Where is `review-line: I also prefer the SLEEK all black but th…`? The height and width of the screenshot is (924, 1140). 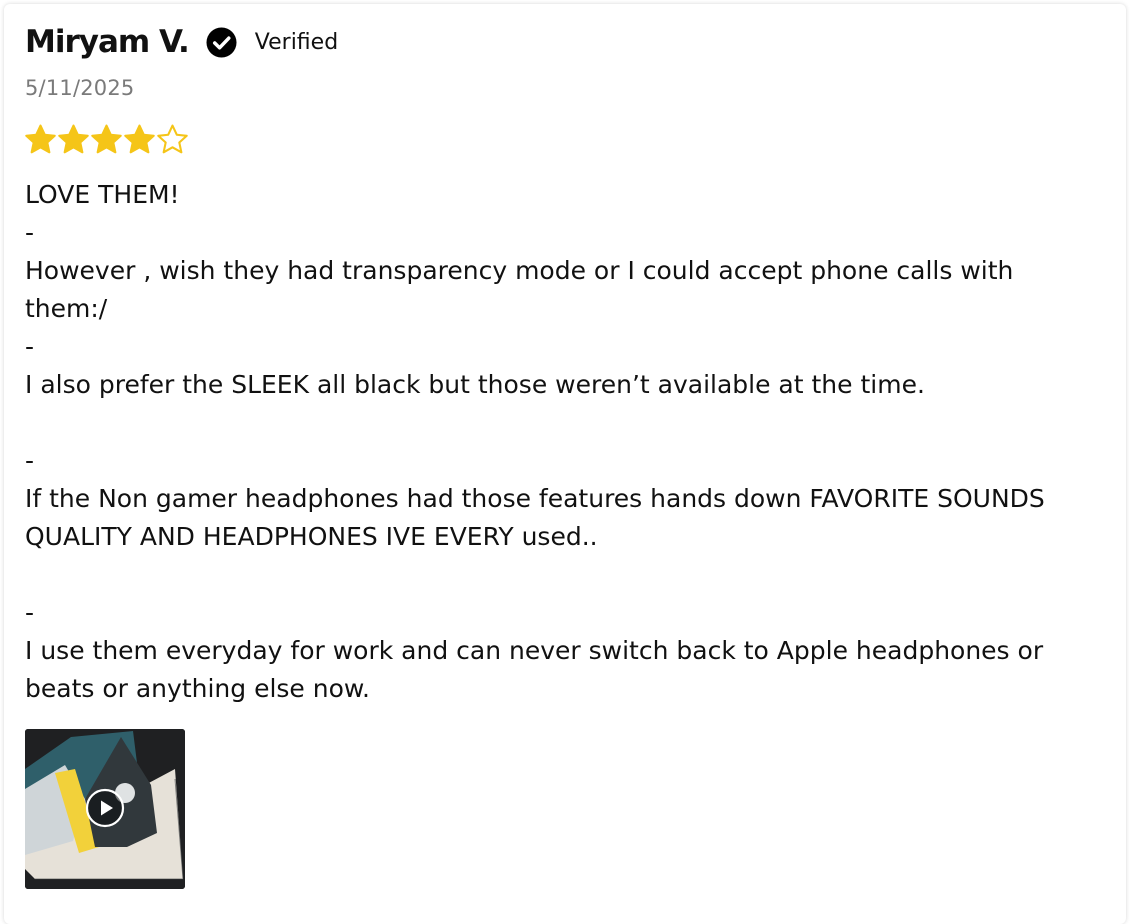
review-line: I also prefer the SLEEK all black but th… is located at coordinates (475, 384).